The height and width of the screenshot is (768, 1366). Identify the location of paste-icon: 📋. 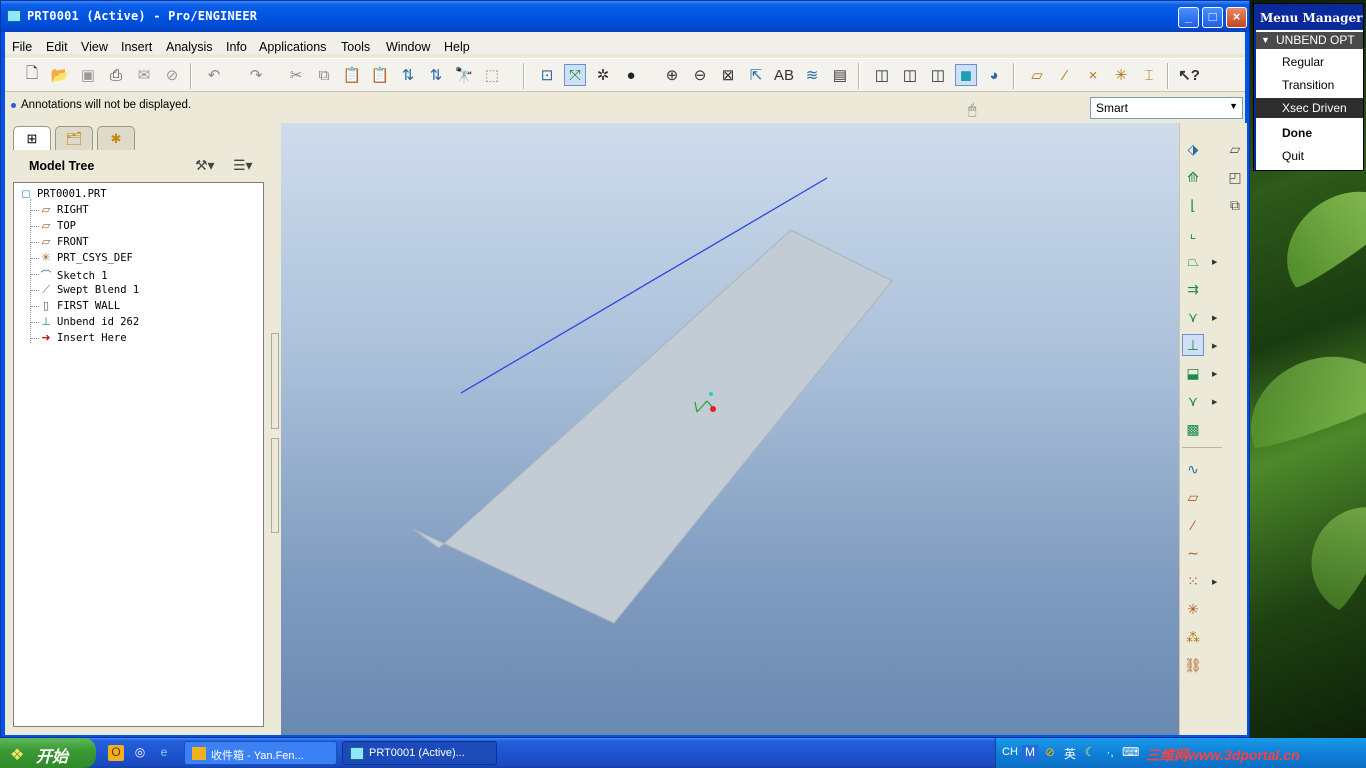
(352, 75).